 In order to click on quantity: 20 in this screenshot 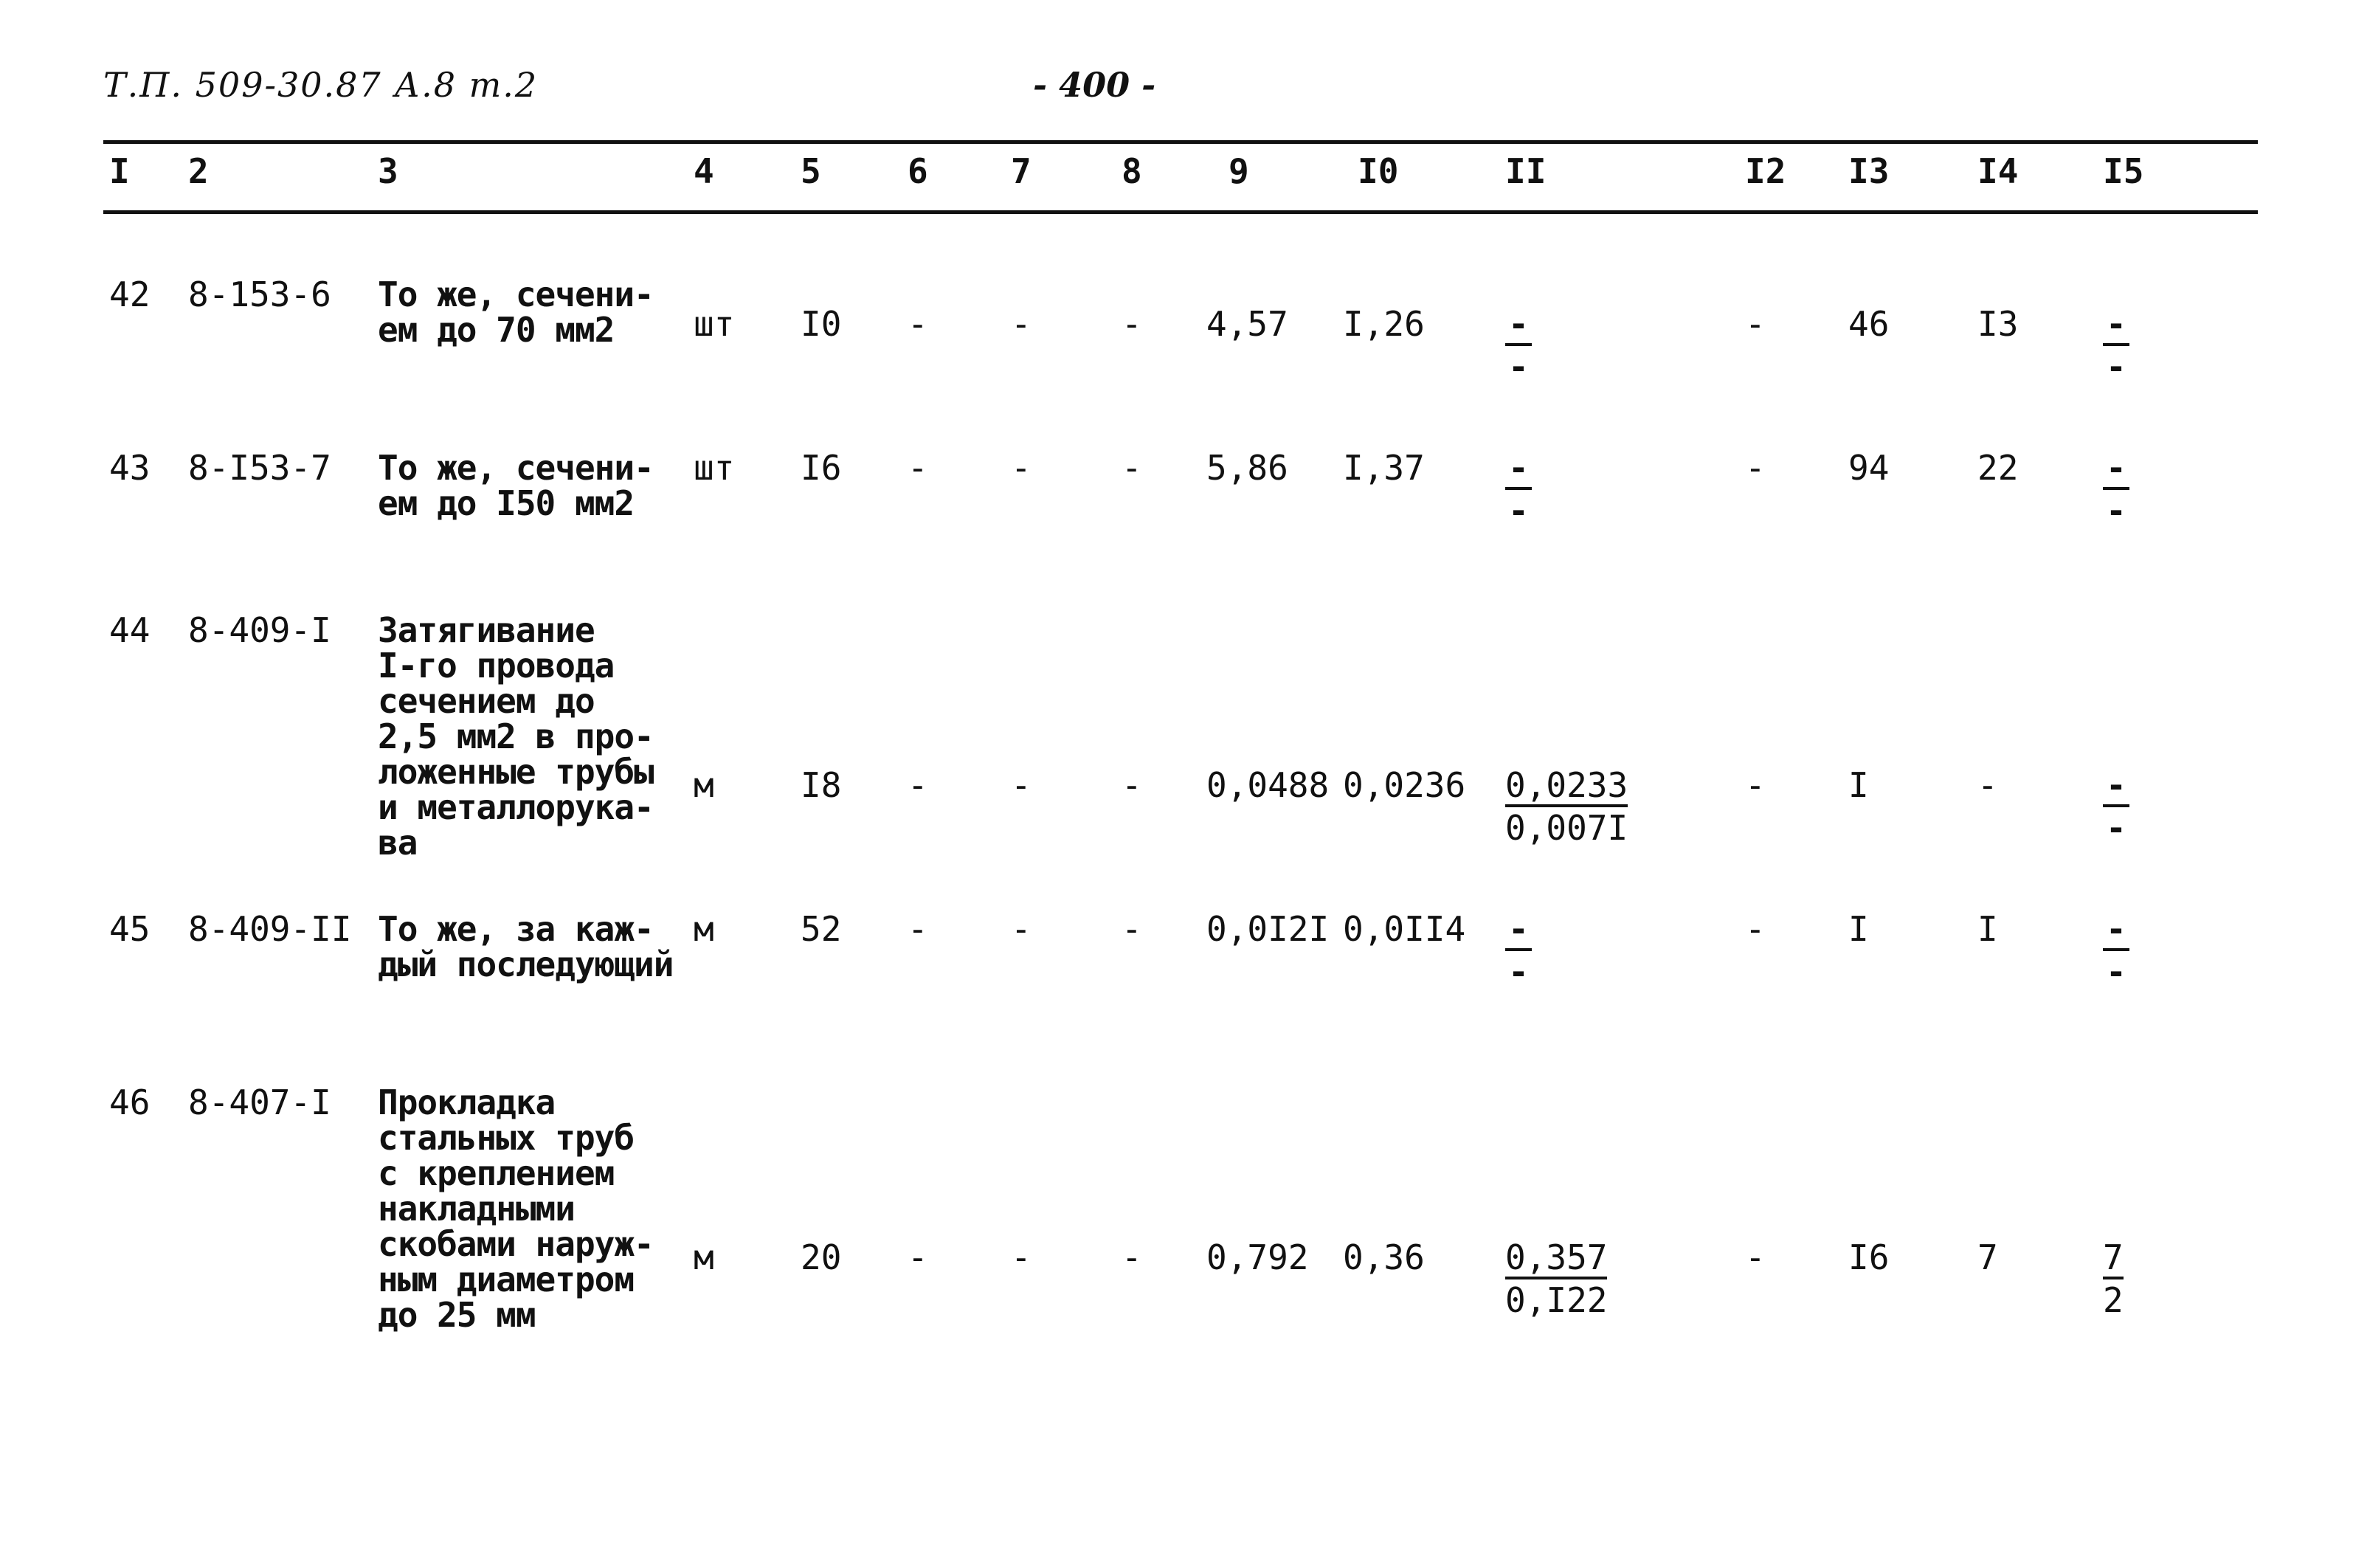, I will do `click(821, 1257)`.